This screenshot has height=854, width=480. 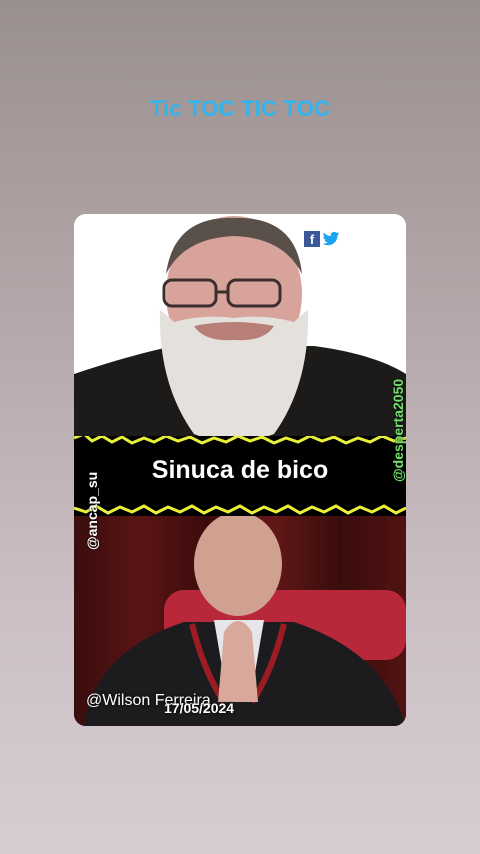 What do you see at coordinates (240, 108) in the screenshot?
I see `story-title: Tic TOC TIC TOC` at bounding box center [240, 108].